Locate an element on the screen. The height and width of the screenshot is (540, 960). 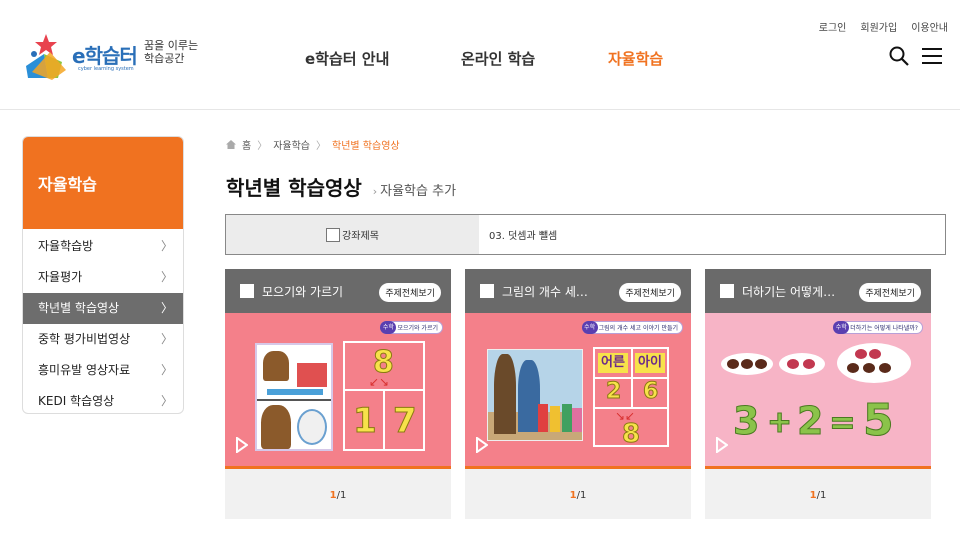
page-subtitle: › 자율학습 추가 is located at coordinates (414, 191).